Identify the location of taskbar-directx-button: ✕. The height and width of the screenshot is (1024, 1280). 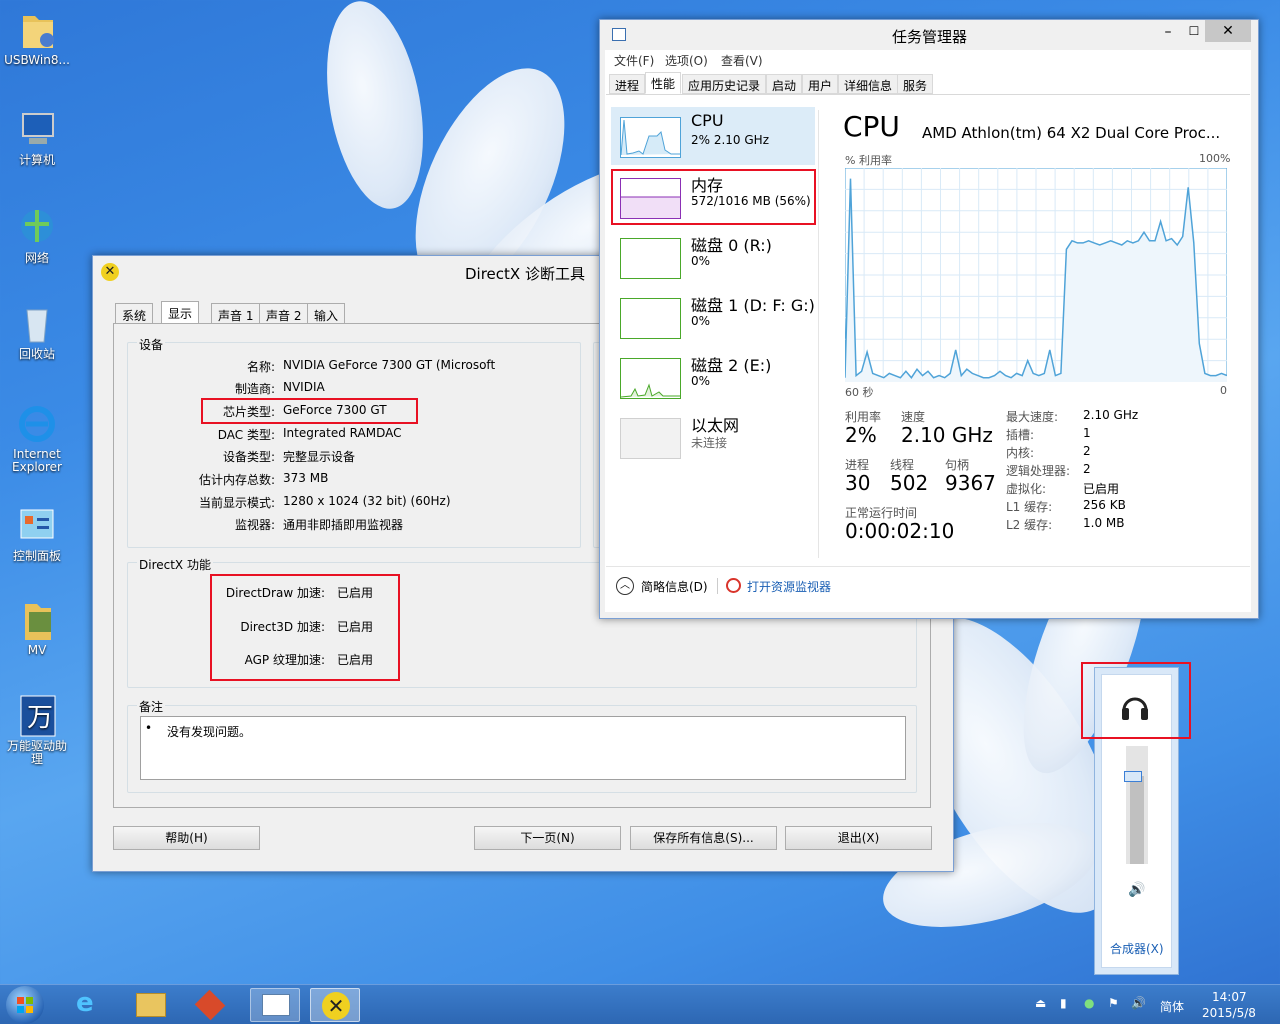
(335, 1005).